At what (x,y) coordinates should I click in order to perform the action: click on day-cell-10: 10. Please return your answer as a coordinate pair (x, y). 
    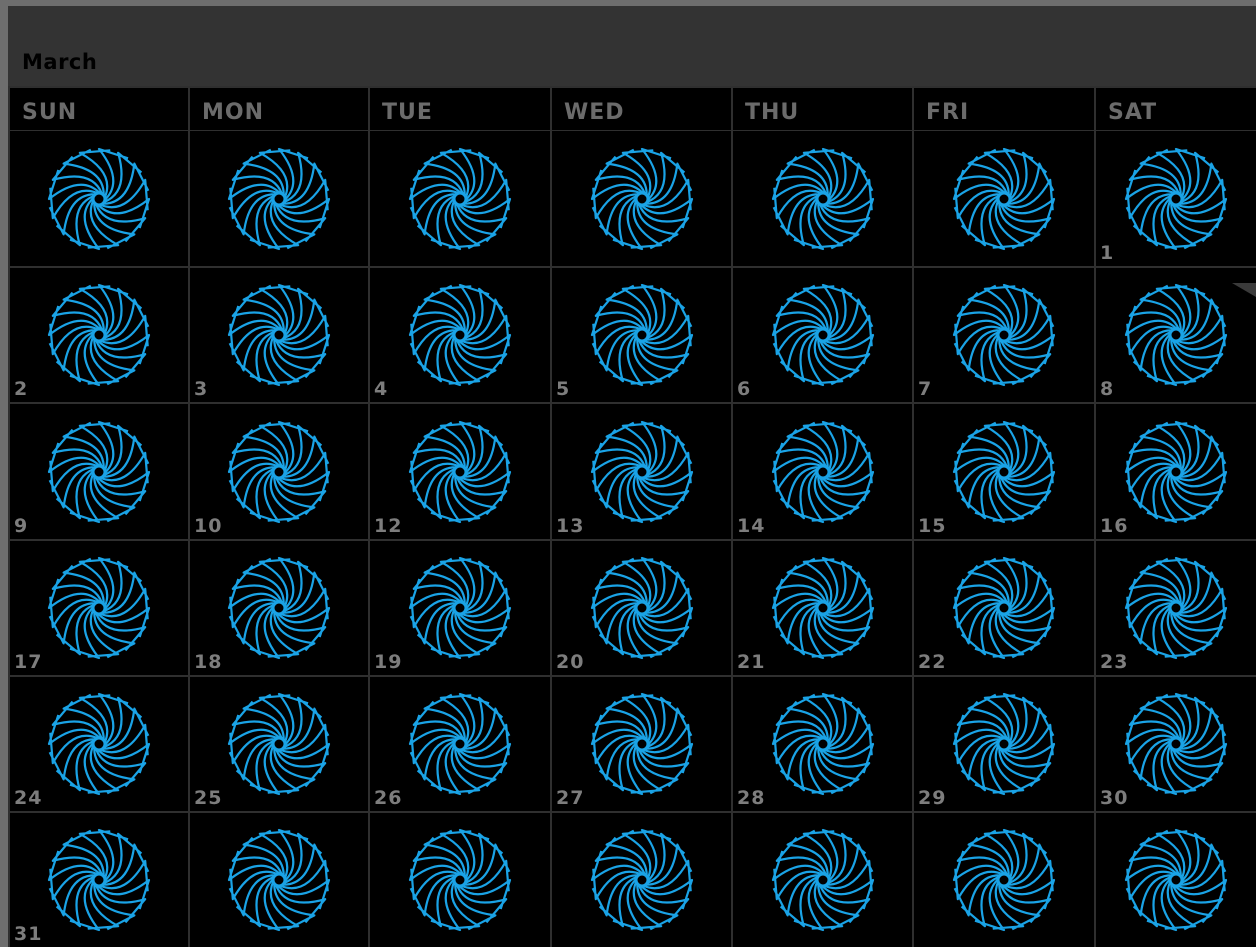
    Looking at the image, I should click on (279, 471).